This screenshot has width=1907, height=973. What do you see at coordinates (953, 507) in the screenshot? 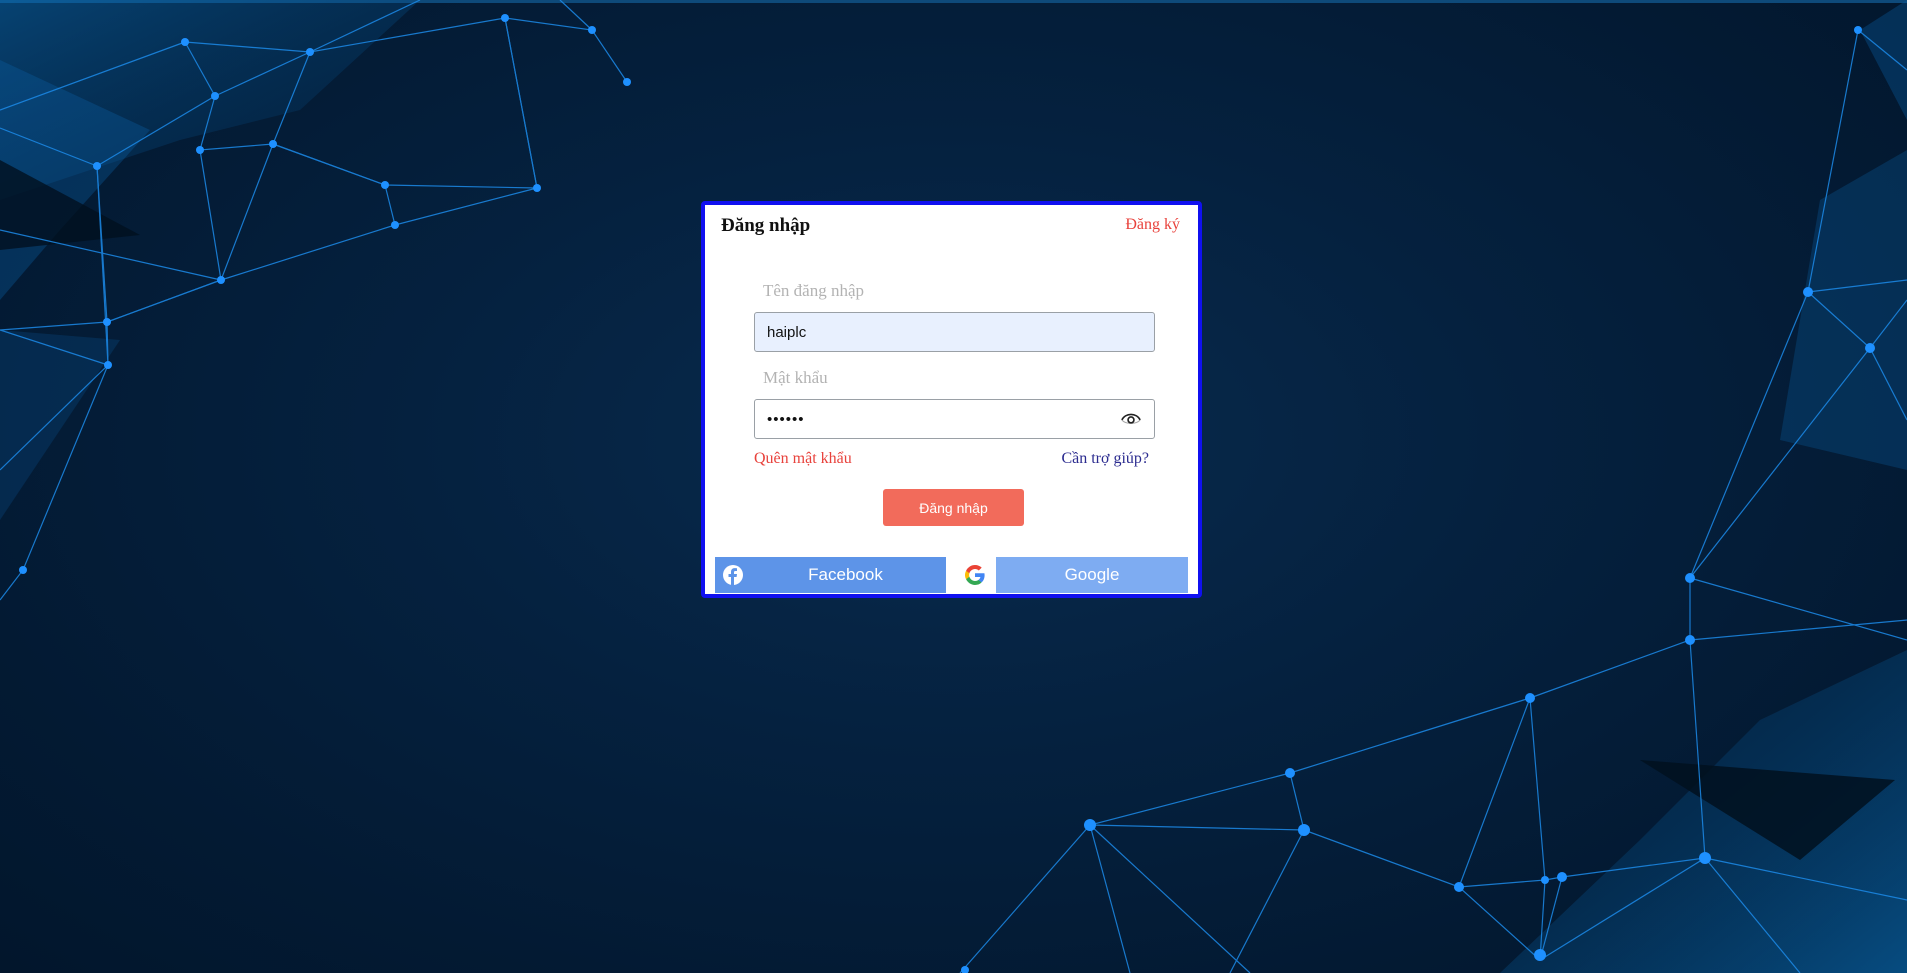
I see `login-button: Đăng nhập` at bounding box center [953, 507].